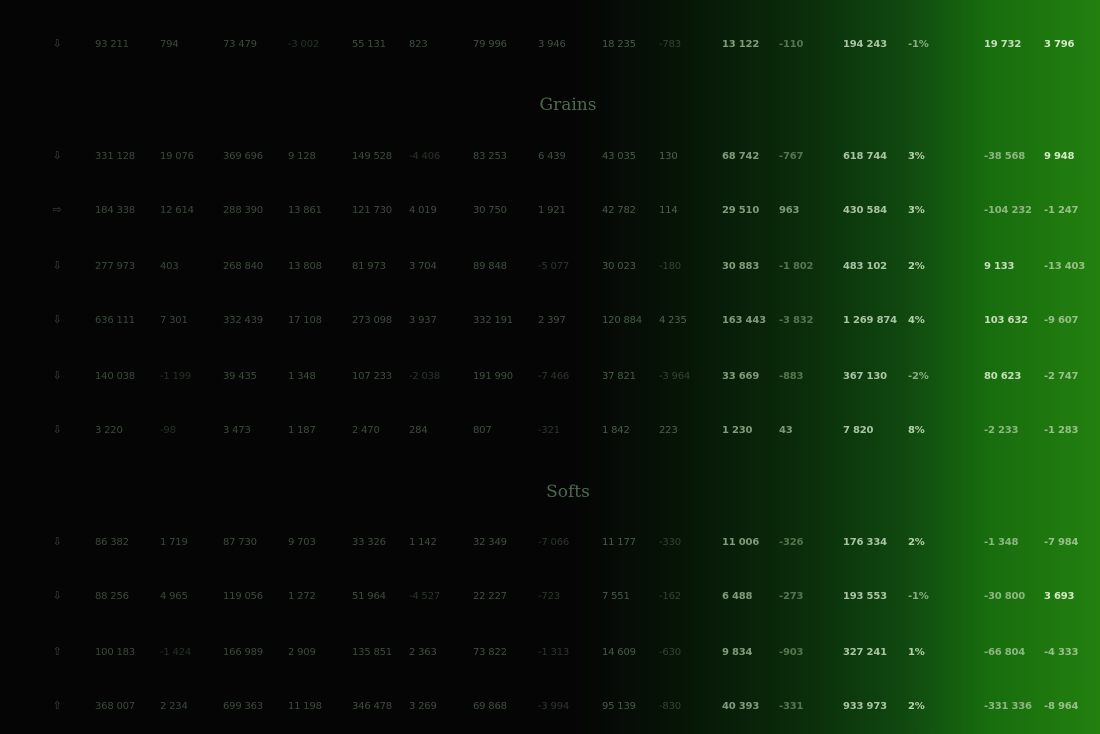 The width and height of the screenshot is (1100, 734). What do you see at coordinates (1003, 376) in the screenshot?
I see `table-cell: 80 623` at bounding box center [1003, 376].